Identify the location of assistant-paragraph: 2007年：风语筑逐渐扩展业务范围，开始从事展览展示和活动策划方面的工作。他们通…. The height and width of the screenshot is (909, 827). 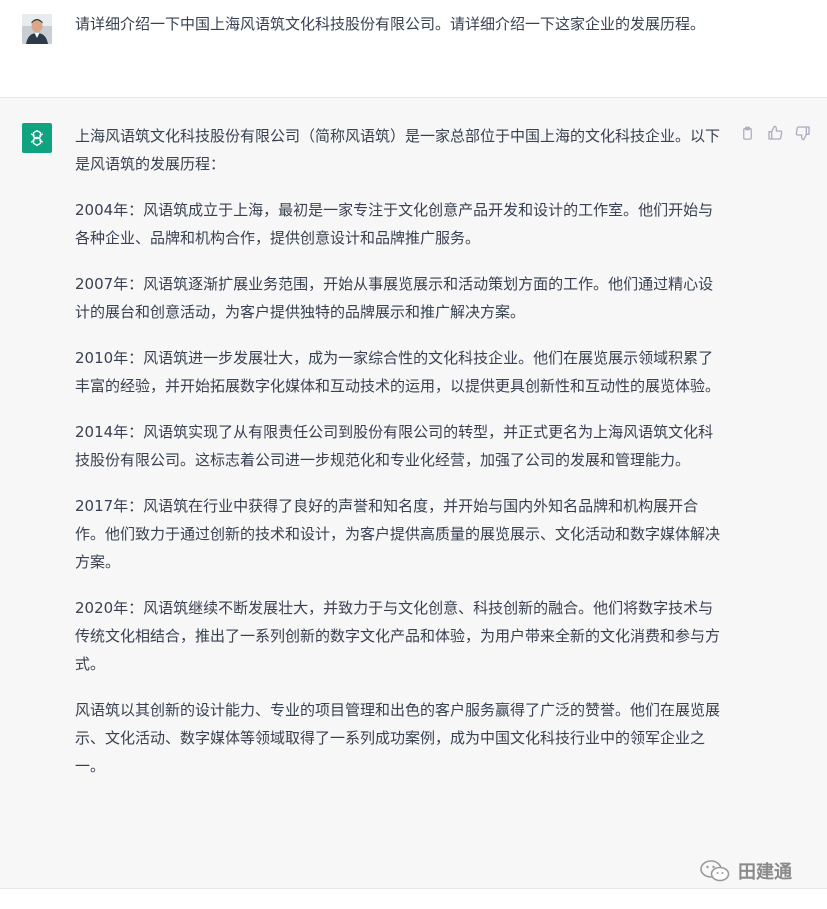
(394, 298).